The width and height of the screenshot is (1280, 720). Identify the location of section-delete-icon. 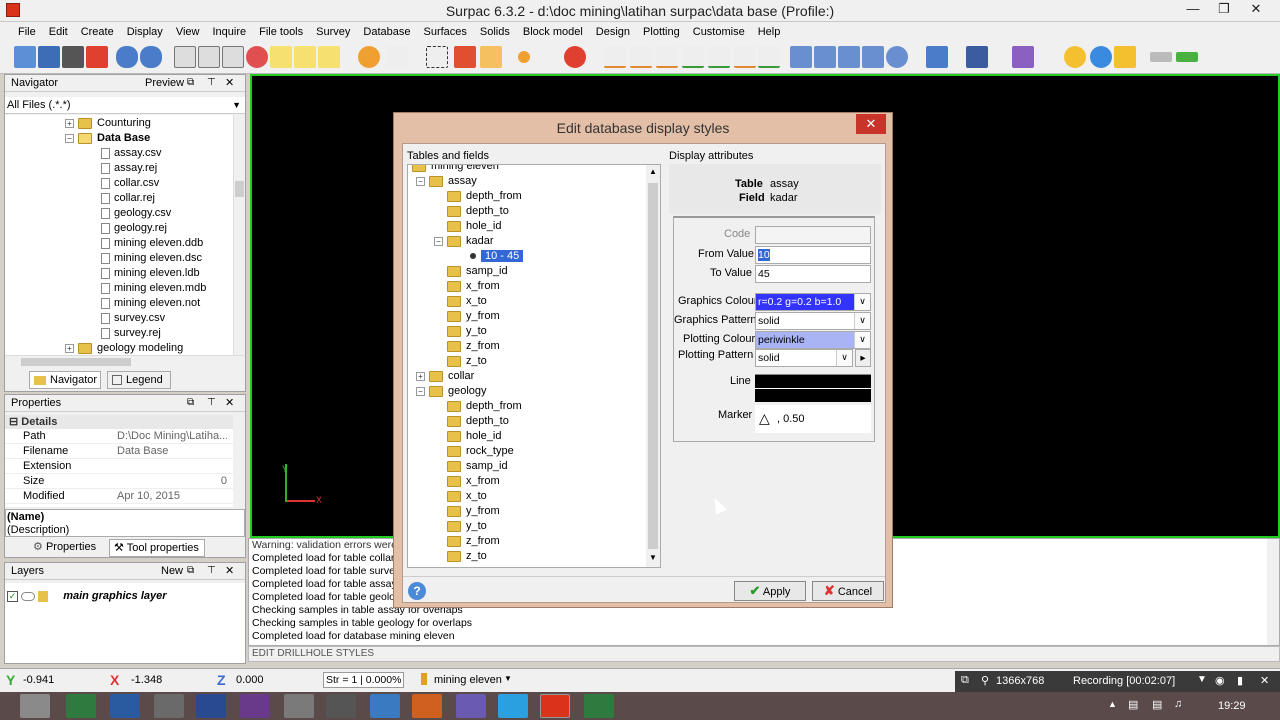
(825, 57).